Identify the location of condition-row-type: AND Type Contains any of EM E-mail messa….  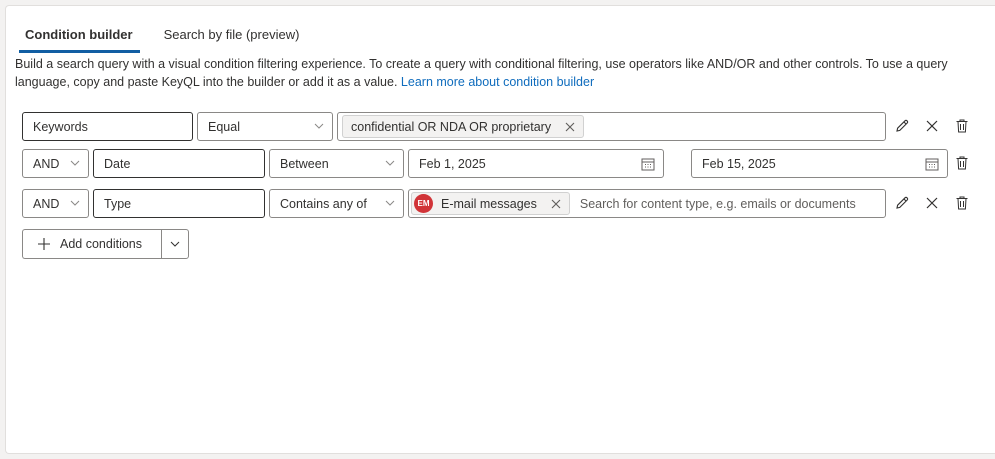
(502, 203).